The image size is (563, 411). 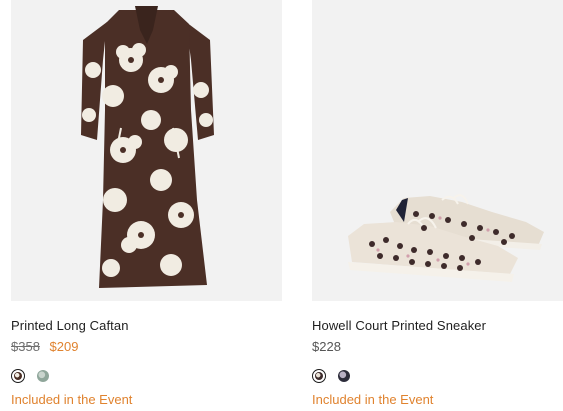 What do you see at coordinates (18, 376) in the screenshot?
I see `color-swatch-brown-floral` at bounding box center [18, 376].